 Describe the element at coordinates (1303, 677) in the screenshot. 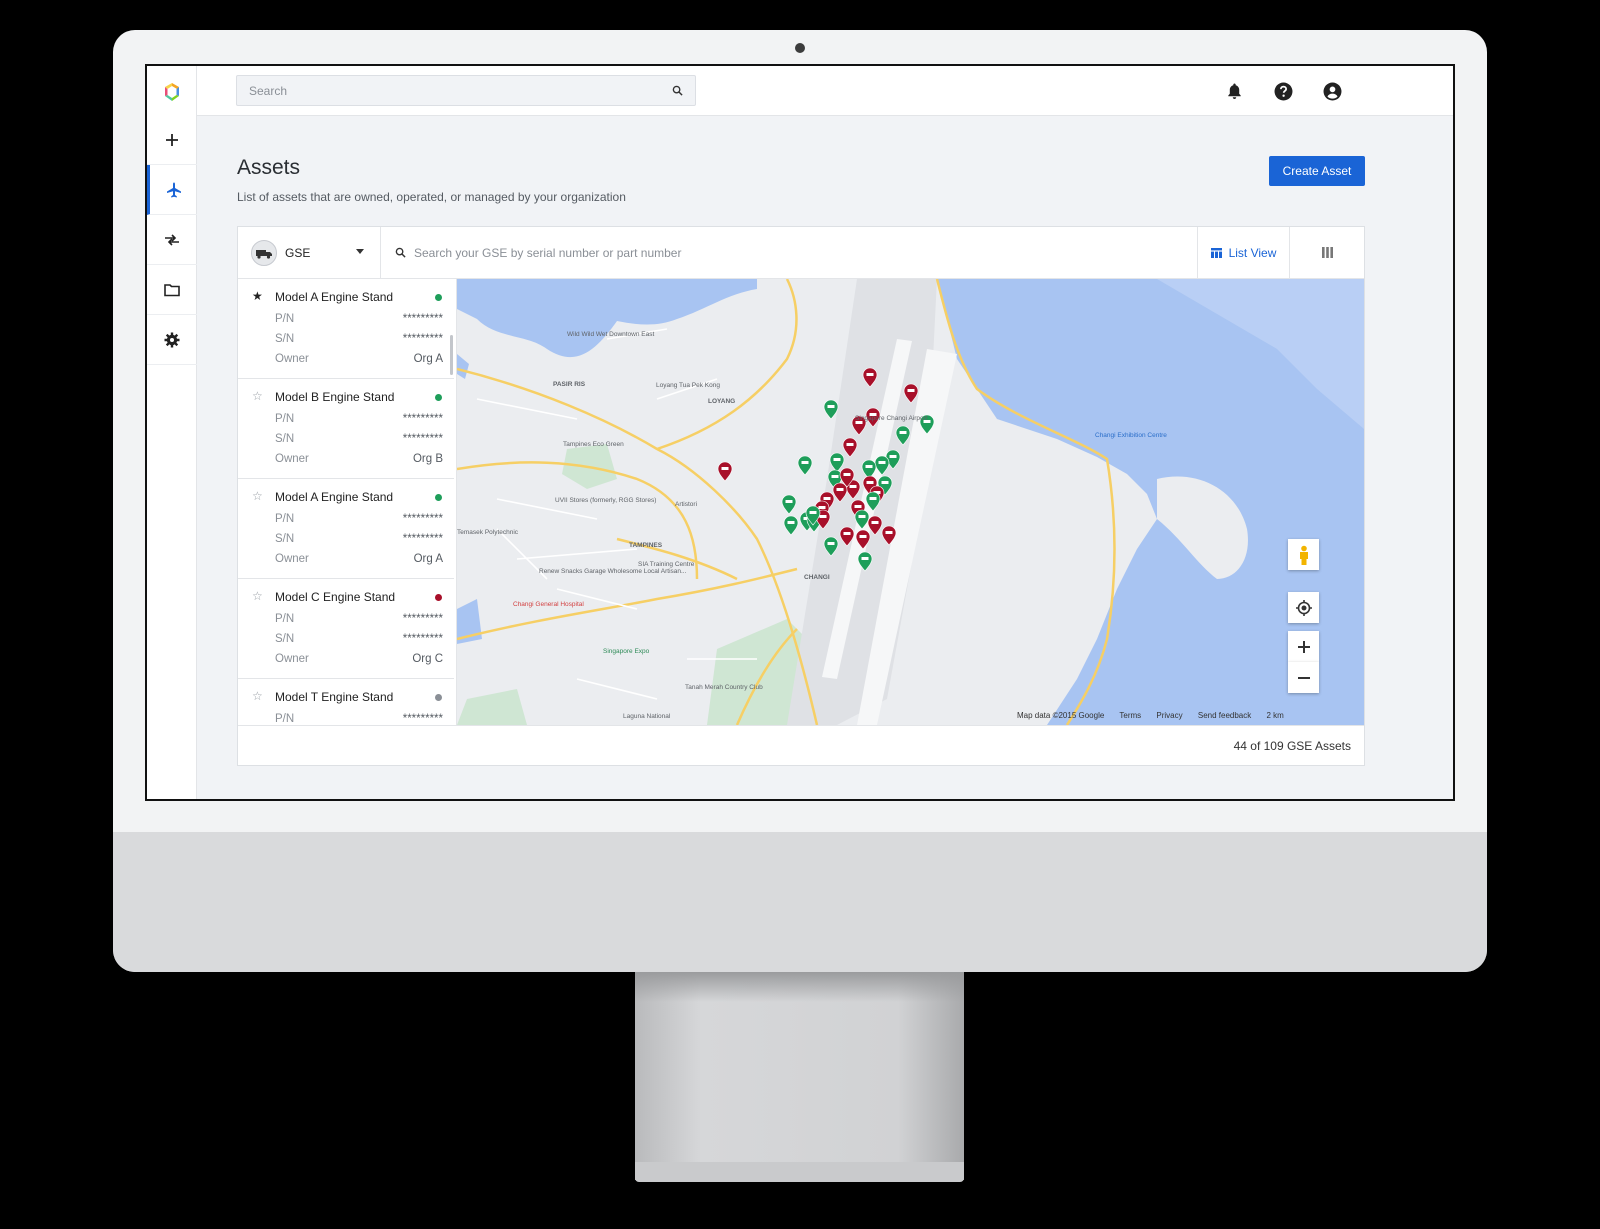

I see `zoom-out-button` at that location.